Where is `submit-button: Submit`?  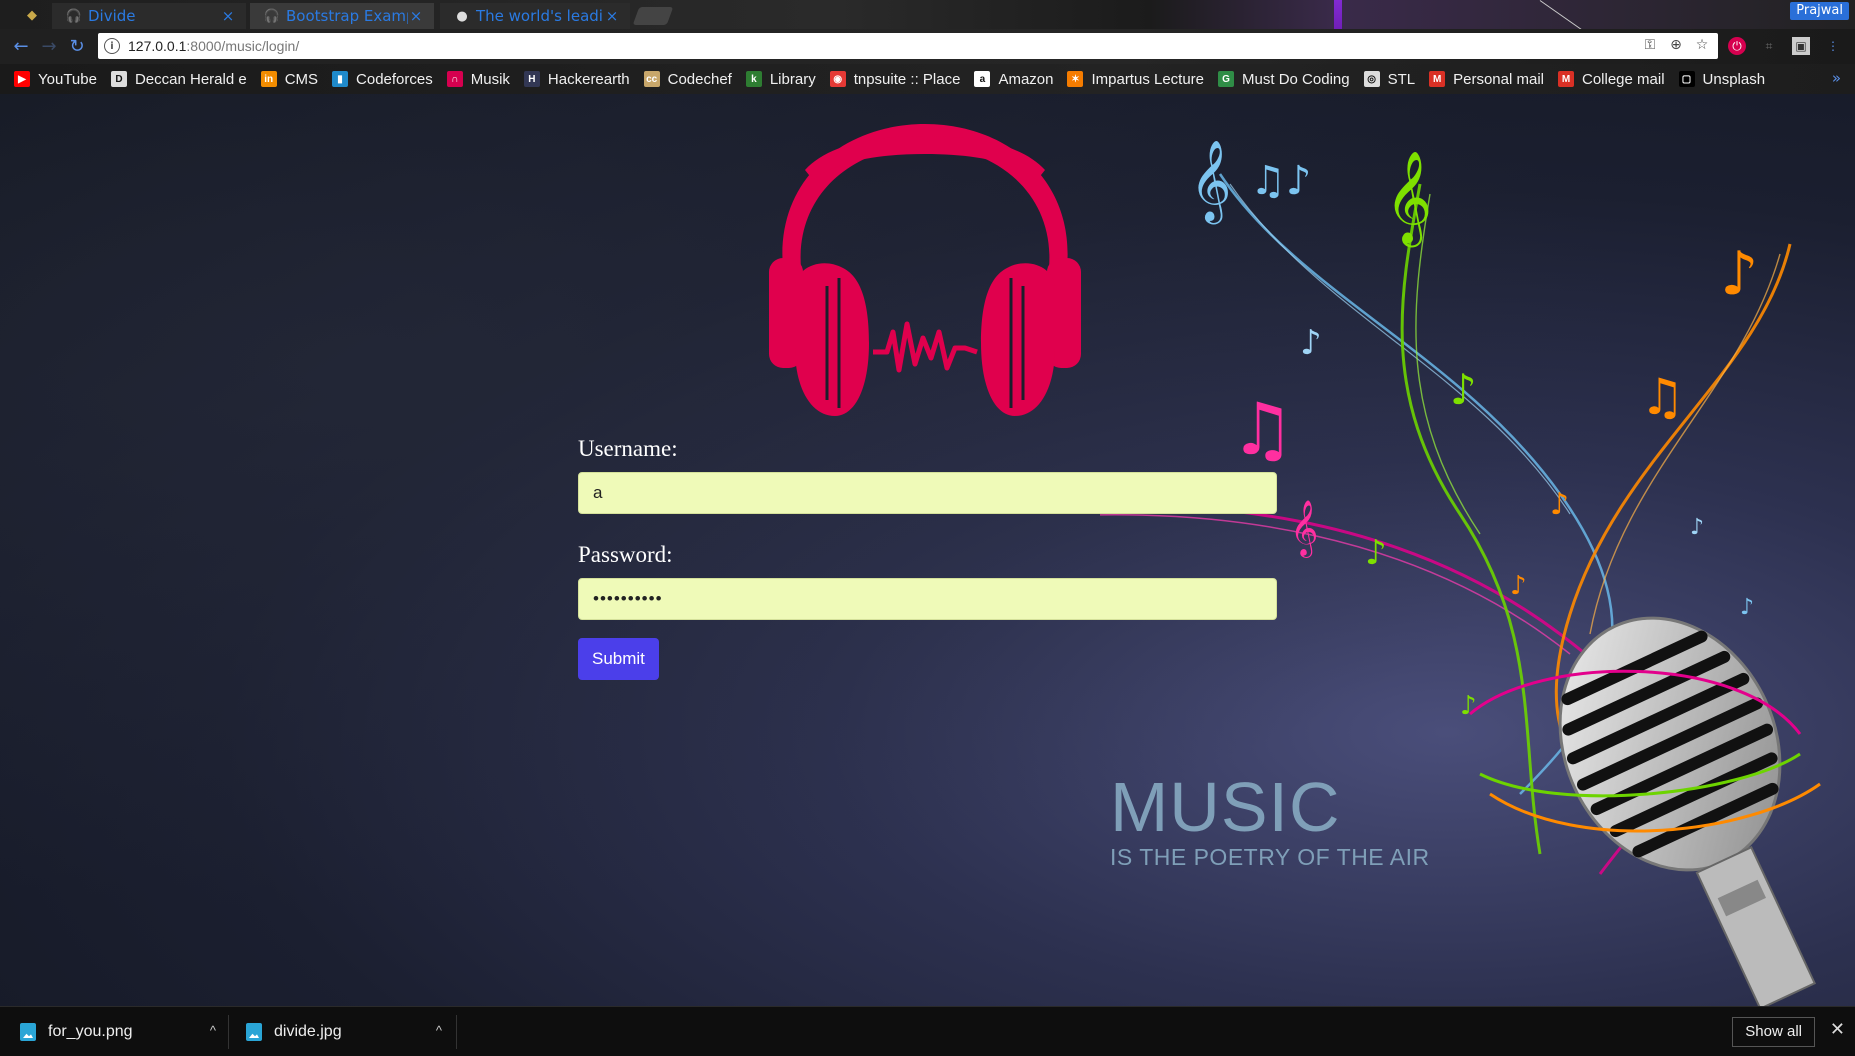
submit-button: Submit is located at coordinates (618, 659).